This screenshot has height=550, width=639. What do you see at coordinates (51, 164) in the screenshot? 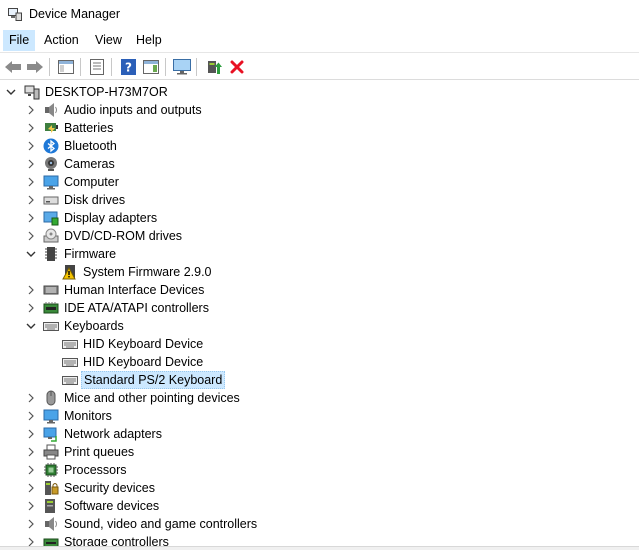
I see `camera-icon` at bounding box center [51, 164].